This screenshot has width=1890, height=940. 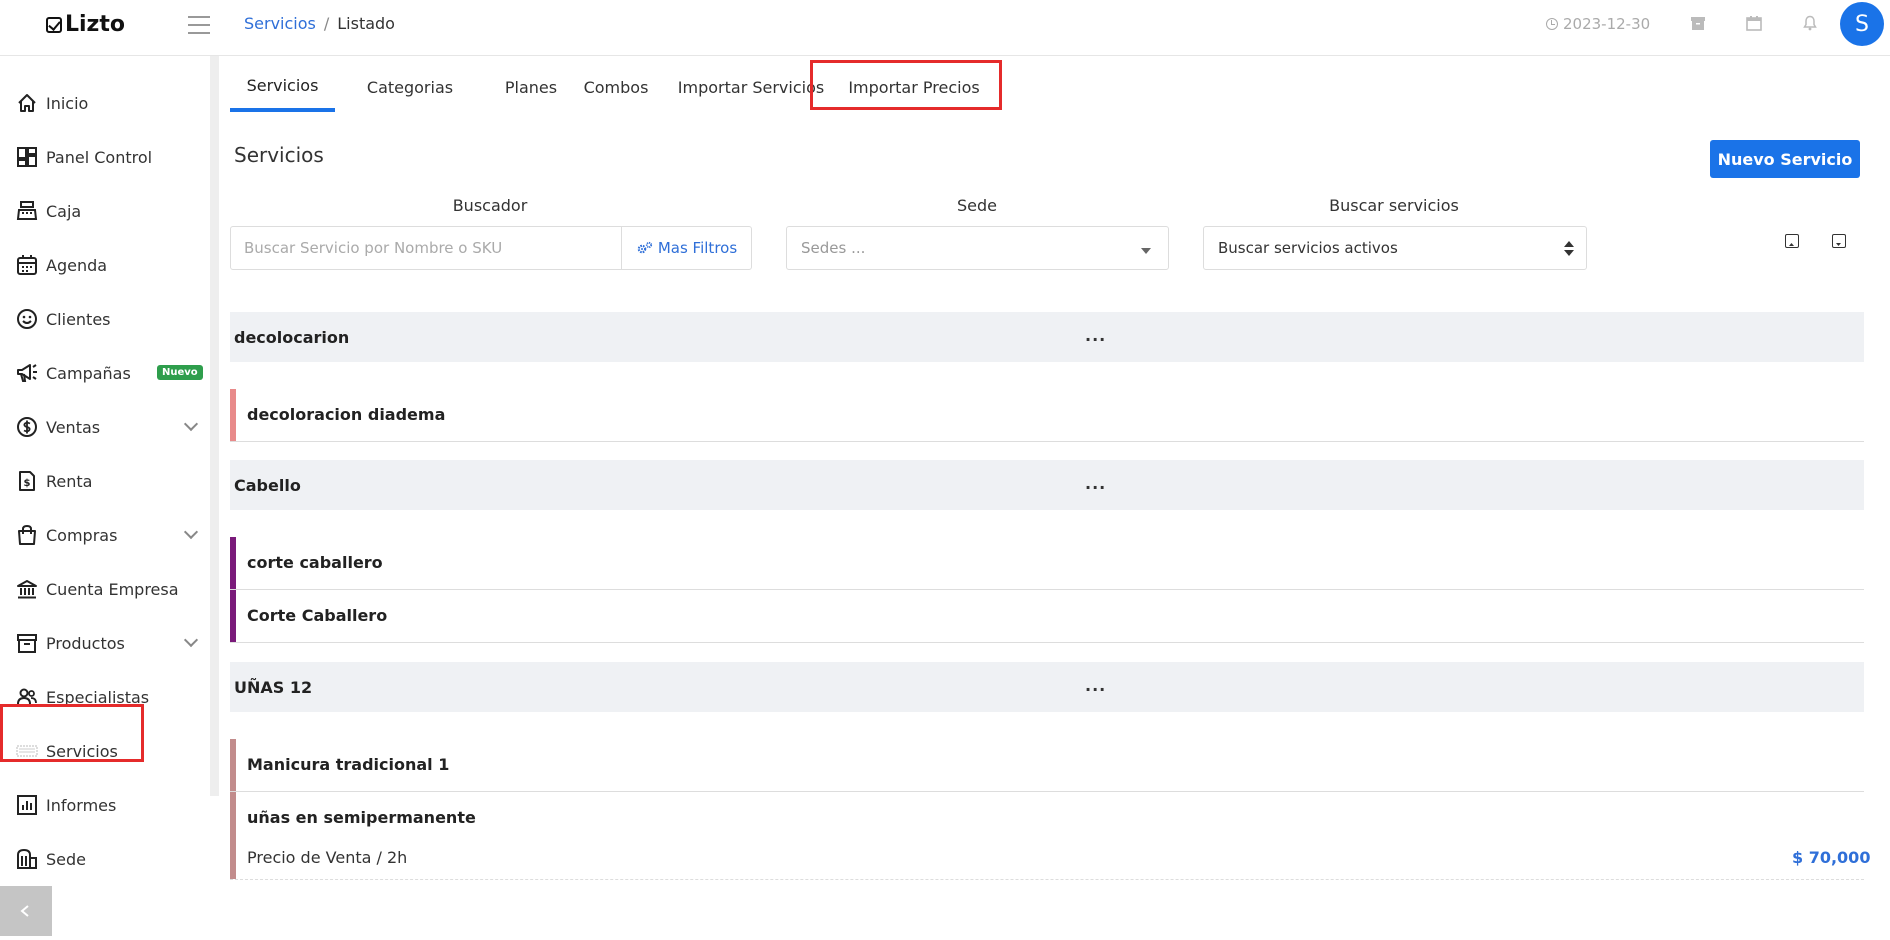 What do you see at coordinates (105, 103) in the screenshot?
I see `sidebar-item-inicio: Inicio` at bounding box center [105, 103].